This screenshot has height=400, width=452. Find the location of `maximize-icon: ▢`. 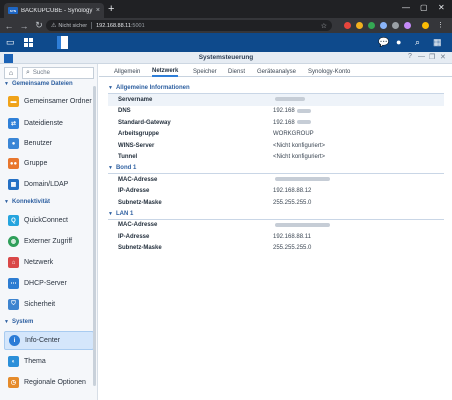

maximize-icon: ▢ is located at coordinates (424, 7).